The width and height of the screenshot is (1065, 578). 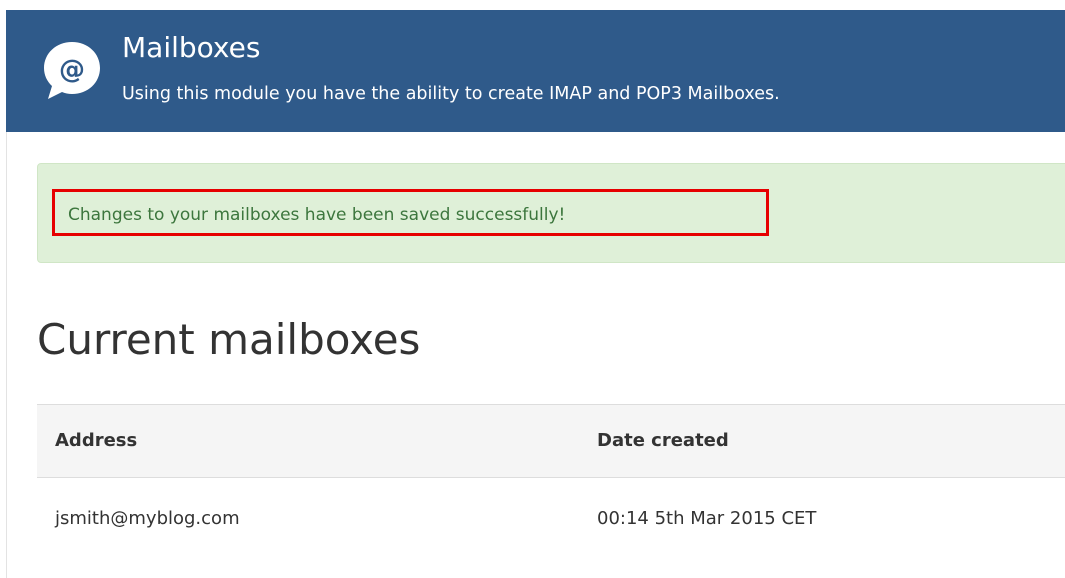 I want to click on at-sign-speech-bubble-icon: @, so click(x=72, y=70).